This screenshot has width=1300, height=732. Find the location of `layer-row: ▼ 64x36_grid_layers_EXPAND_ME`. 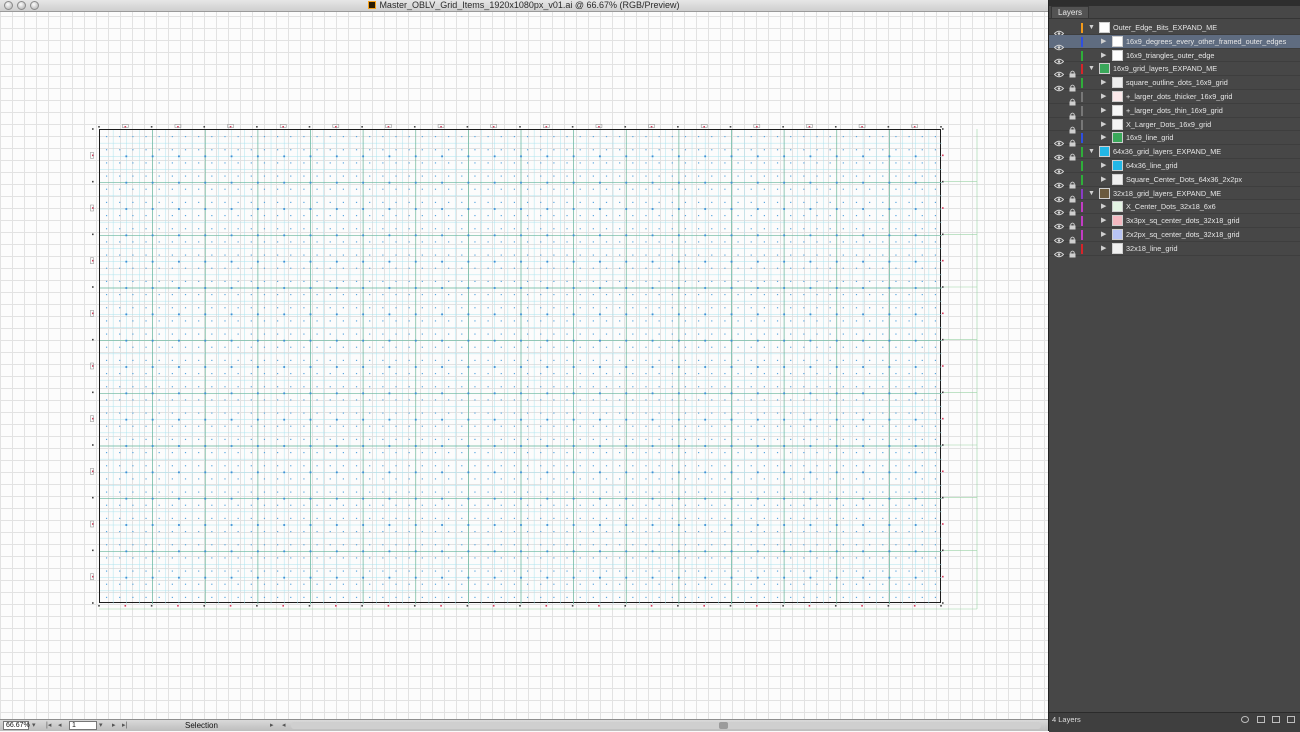

layer-row: ▼ 64x36_grid_layers_EXPAND_ME is located at coordinates (1174, 153).